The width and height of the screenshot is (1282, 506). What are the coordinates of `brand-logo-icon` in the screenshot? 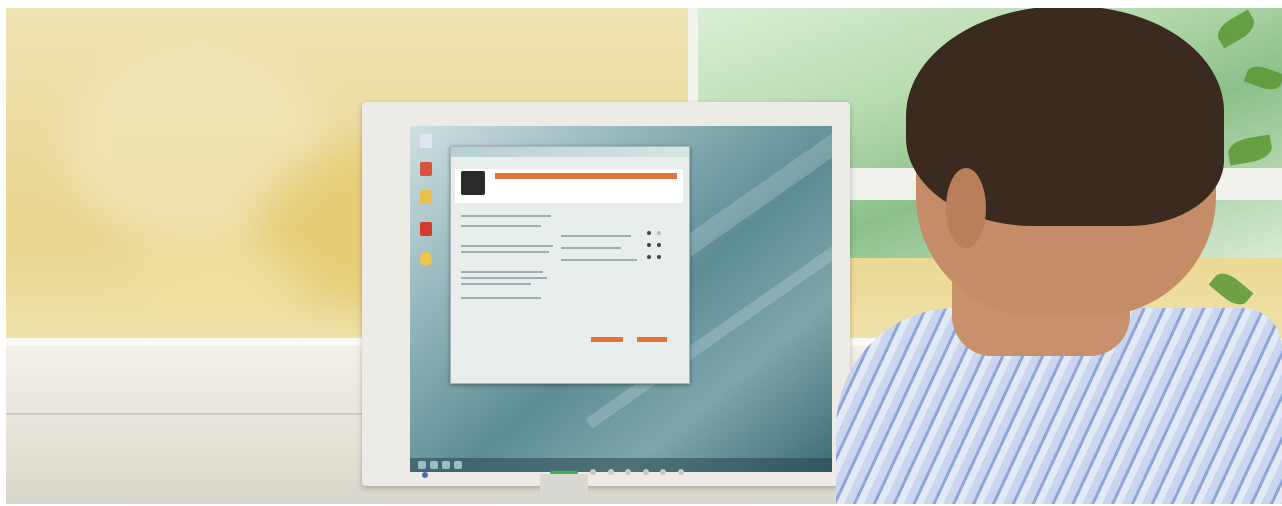 It's located at (425, 475).